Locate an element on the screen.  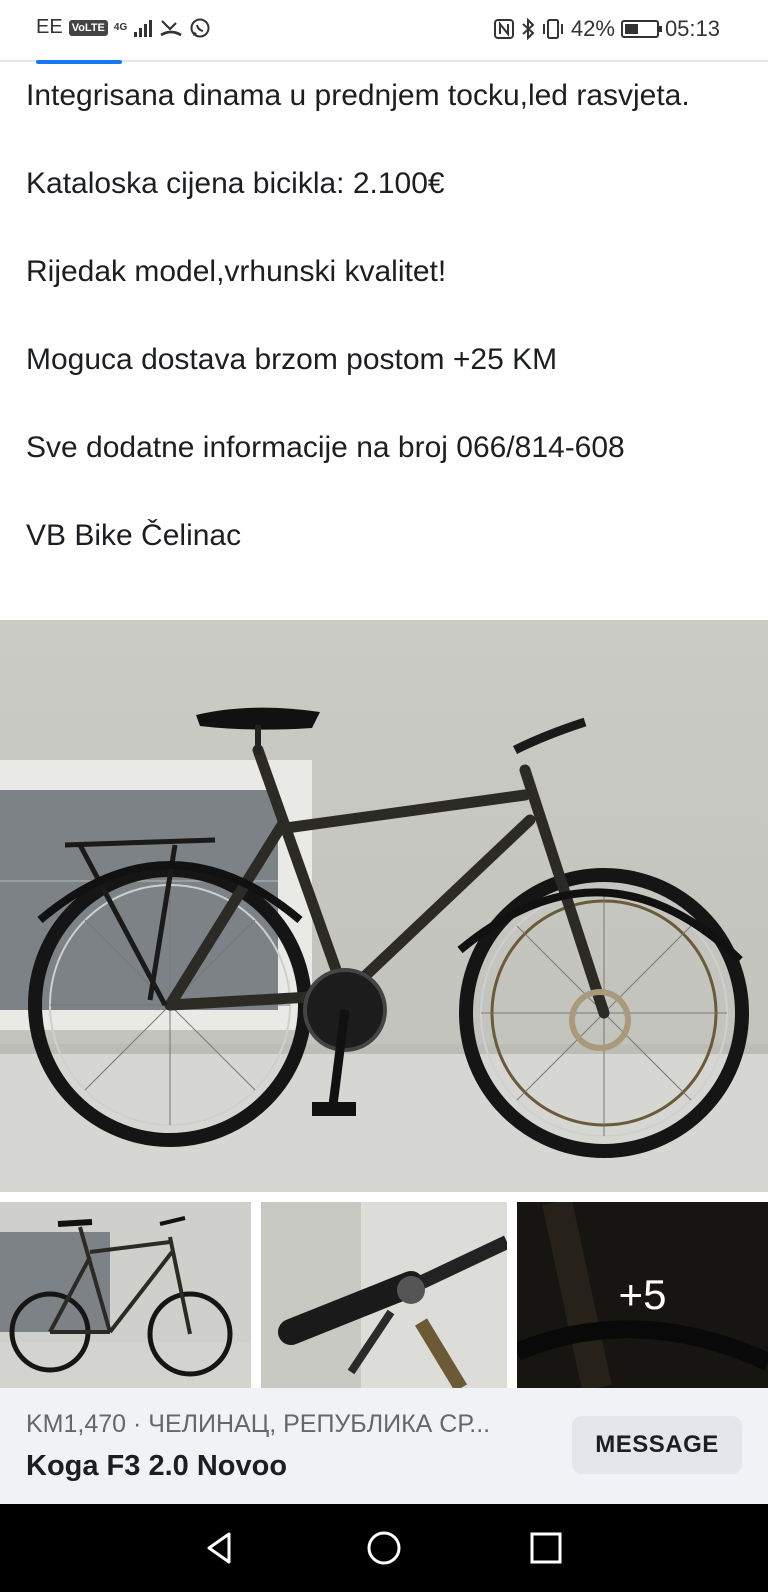
more-photos-count: +5 is located at coordinates (642, 1294).